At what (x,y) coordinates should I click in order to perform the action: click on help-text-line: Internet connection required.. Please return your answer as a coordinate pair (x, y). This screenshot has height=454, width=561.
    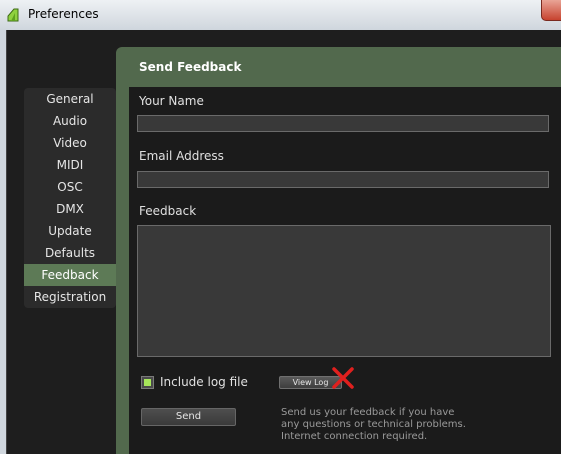
    Looking at the image, I should click on (354, 436).